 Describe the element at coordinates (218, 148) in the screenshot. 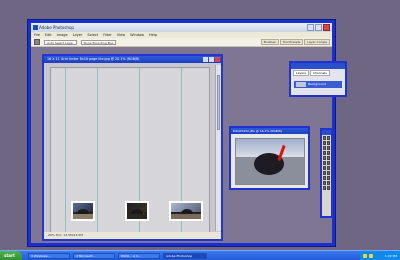

I see `vertical-scrollbar` at that location.